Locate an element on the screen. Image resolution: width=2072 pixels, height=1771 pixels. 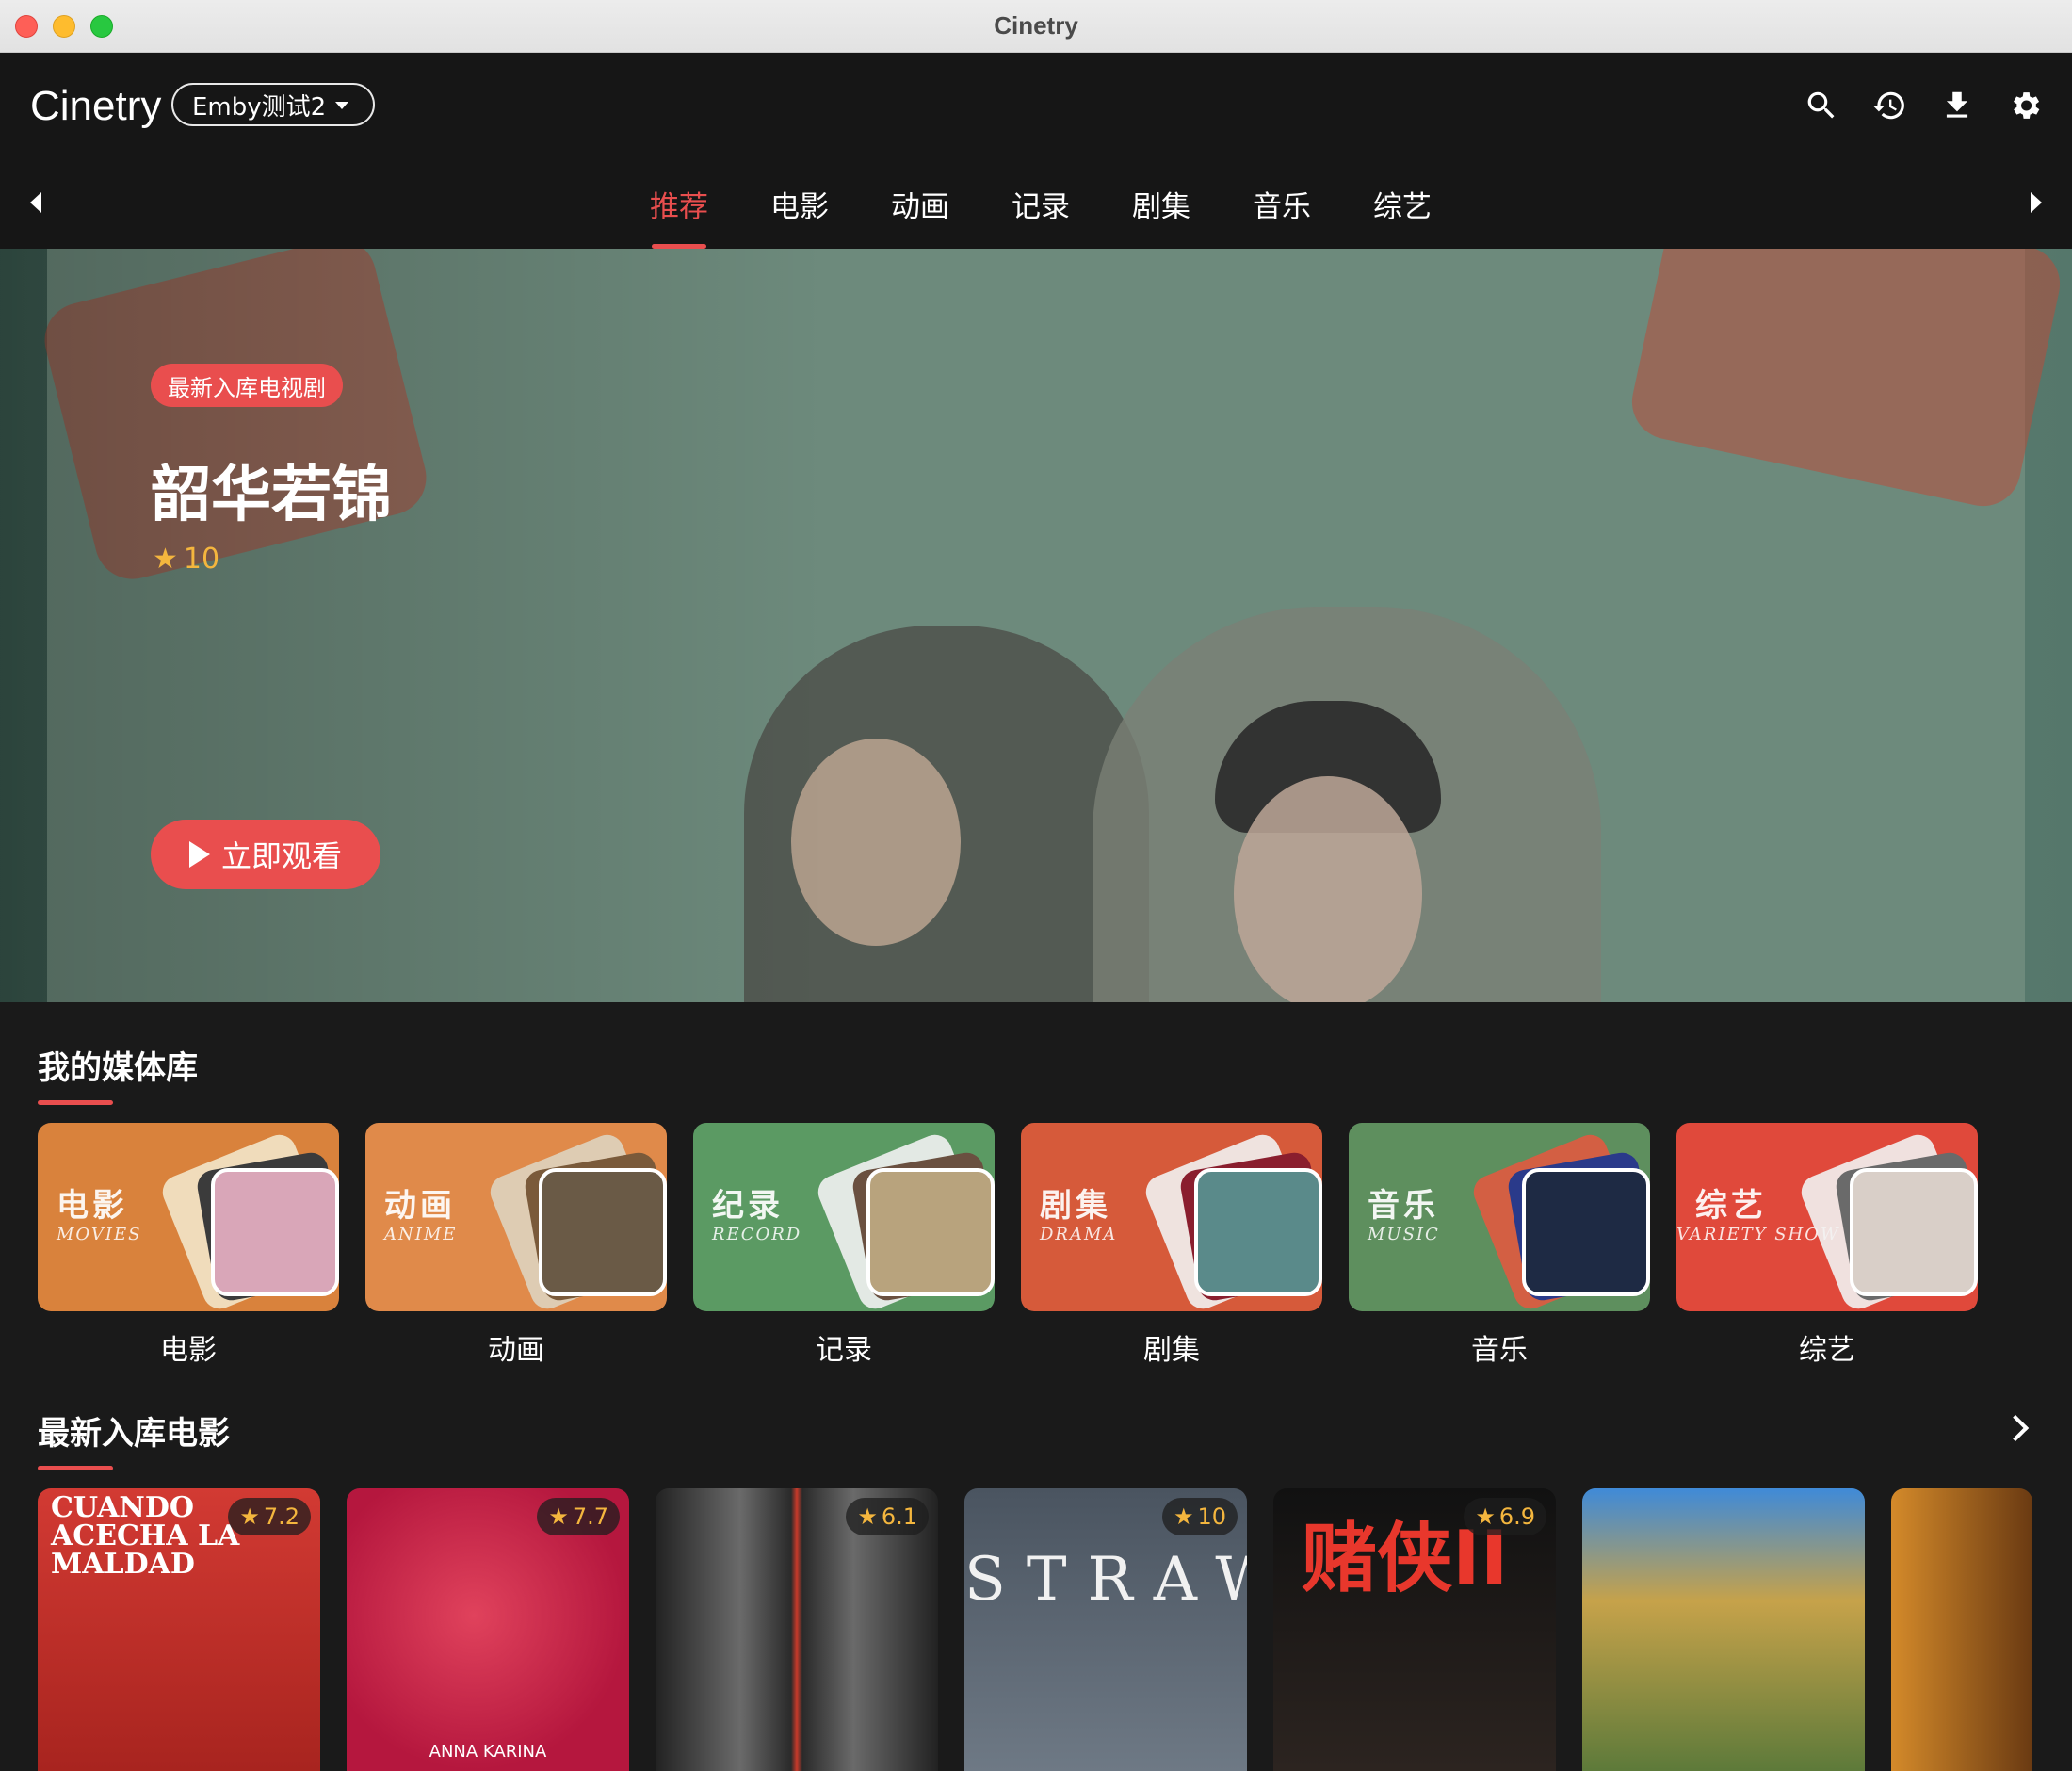
hero-rating-value: 10 is located at coordinates (201, 559).